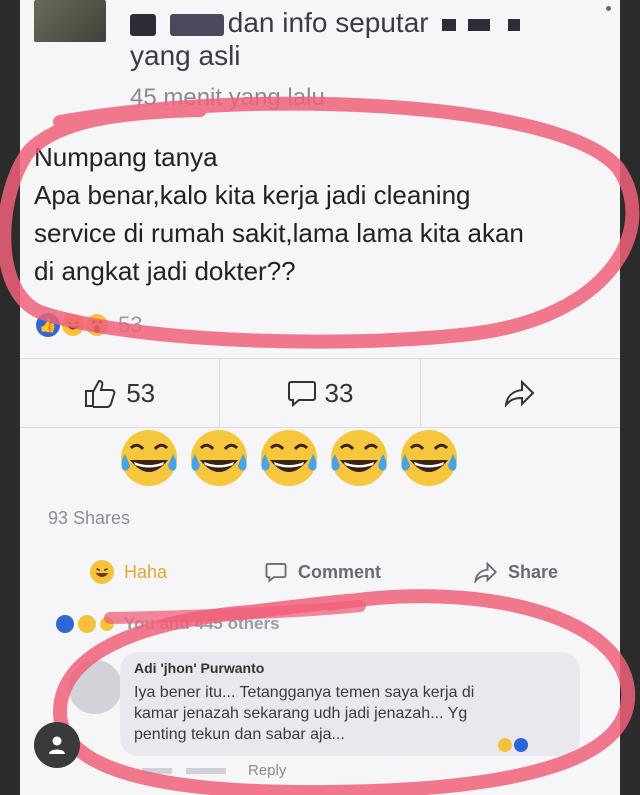 Image resolution: width=640 pixels, height=795 pixels. I want to click on post-line: Apa benar,kalo kita kerja jadi cleaning, so click(252, 195).